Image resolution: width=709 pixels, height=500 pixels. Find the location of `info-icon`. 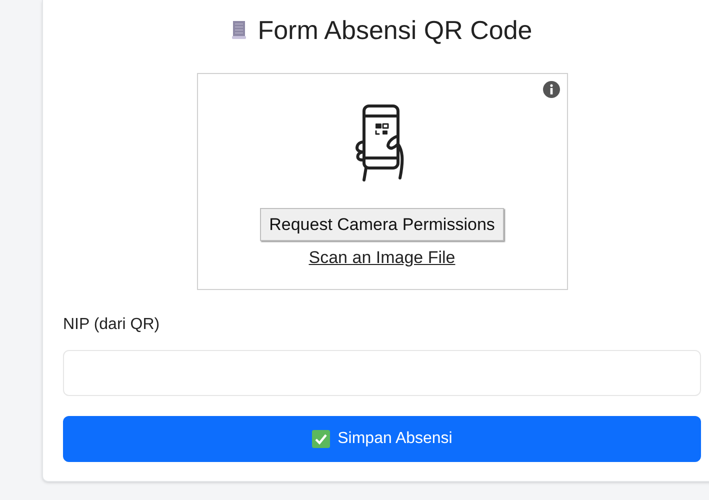

info-icon is located at coordinates (551, 89).